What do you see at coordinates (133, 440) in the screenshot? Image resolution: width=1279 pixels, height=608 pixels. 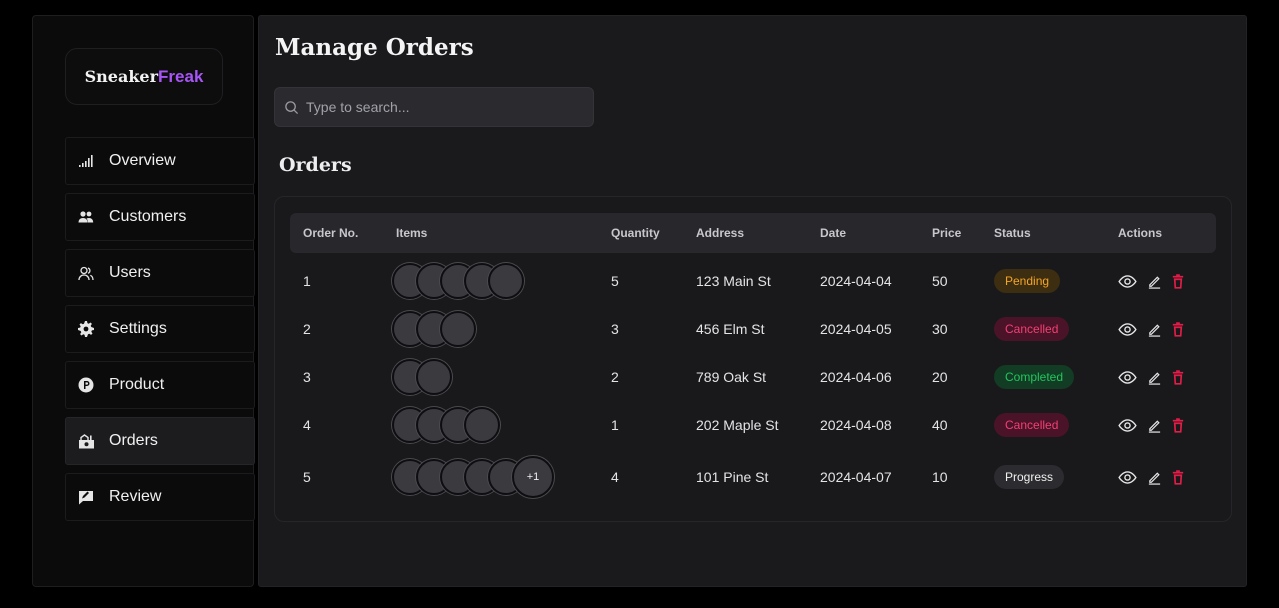 I see `sidebar-item-label: Orders` at bounding box center [133, 440].